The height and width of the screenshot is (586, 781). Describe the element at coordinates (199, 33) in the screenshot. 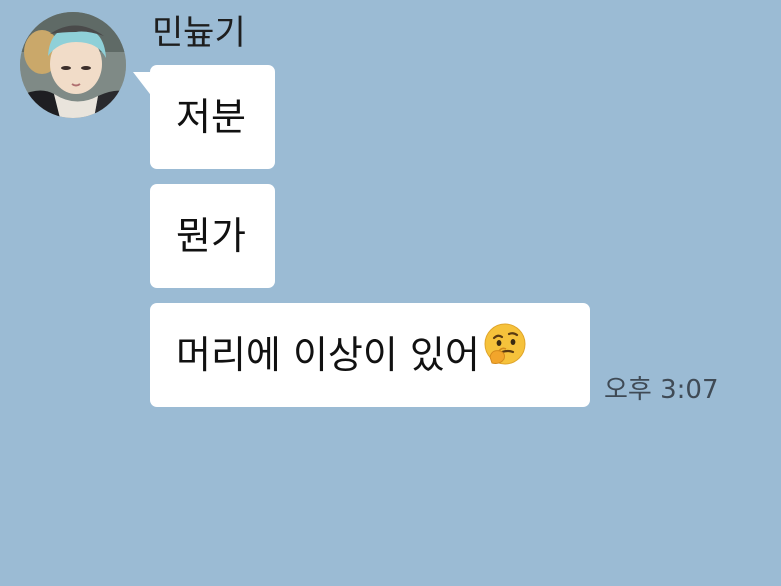

I see `sender-name: 민늎기` at that location.